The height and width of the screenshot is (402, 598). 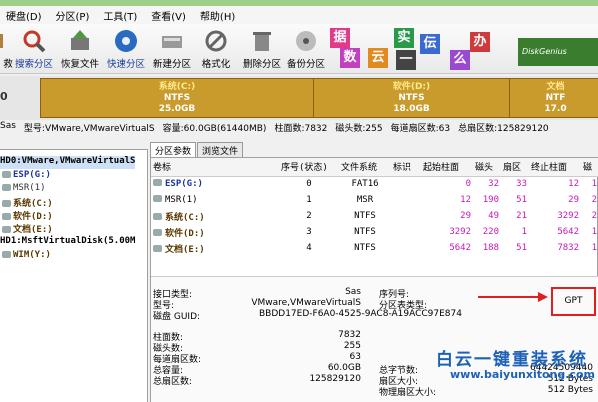 What do you see at coordinates (89, 129) in the screenshot?
I see `disk-model: 型号:VMware,VMwareVirtualS` at bounding box center [89, 129].